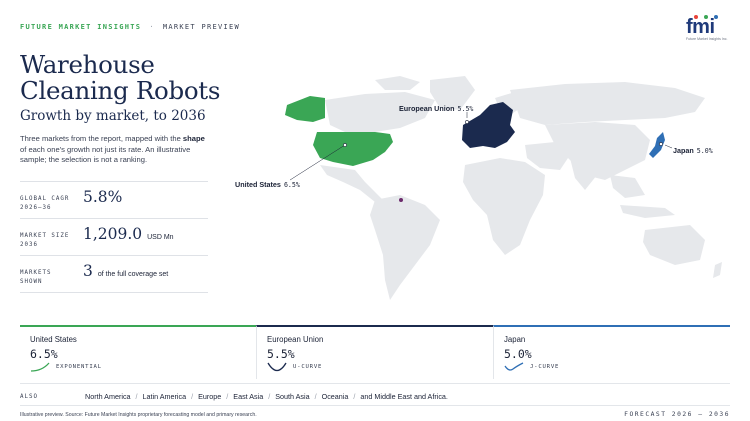 Image resolution: width=750 pixels, height=421 pixels. I want to click on card-united-states: United States 6.5% EXPONENTIAL, so click(138, 352).